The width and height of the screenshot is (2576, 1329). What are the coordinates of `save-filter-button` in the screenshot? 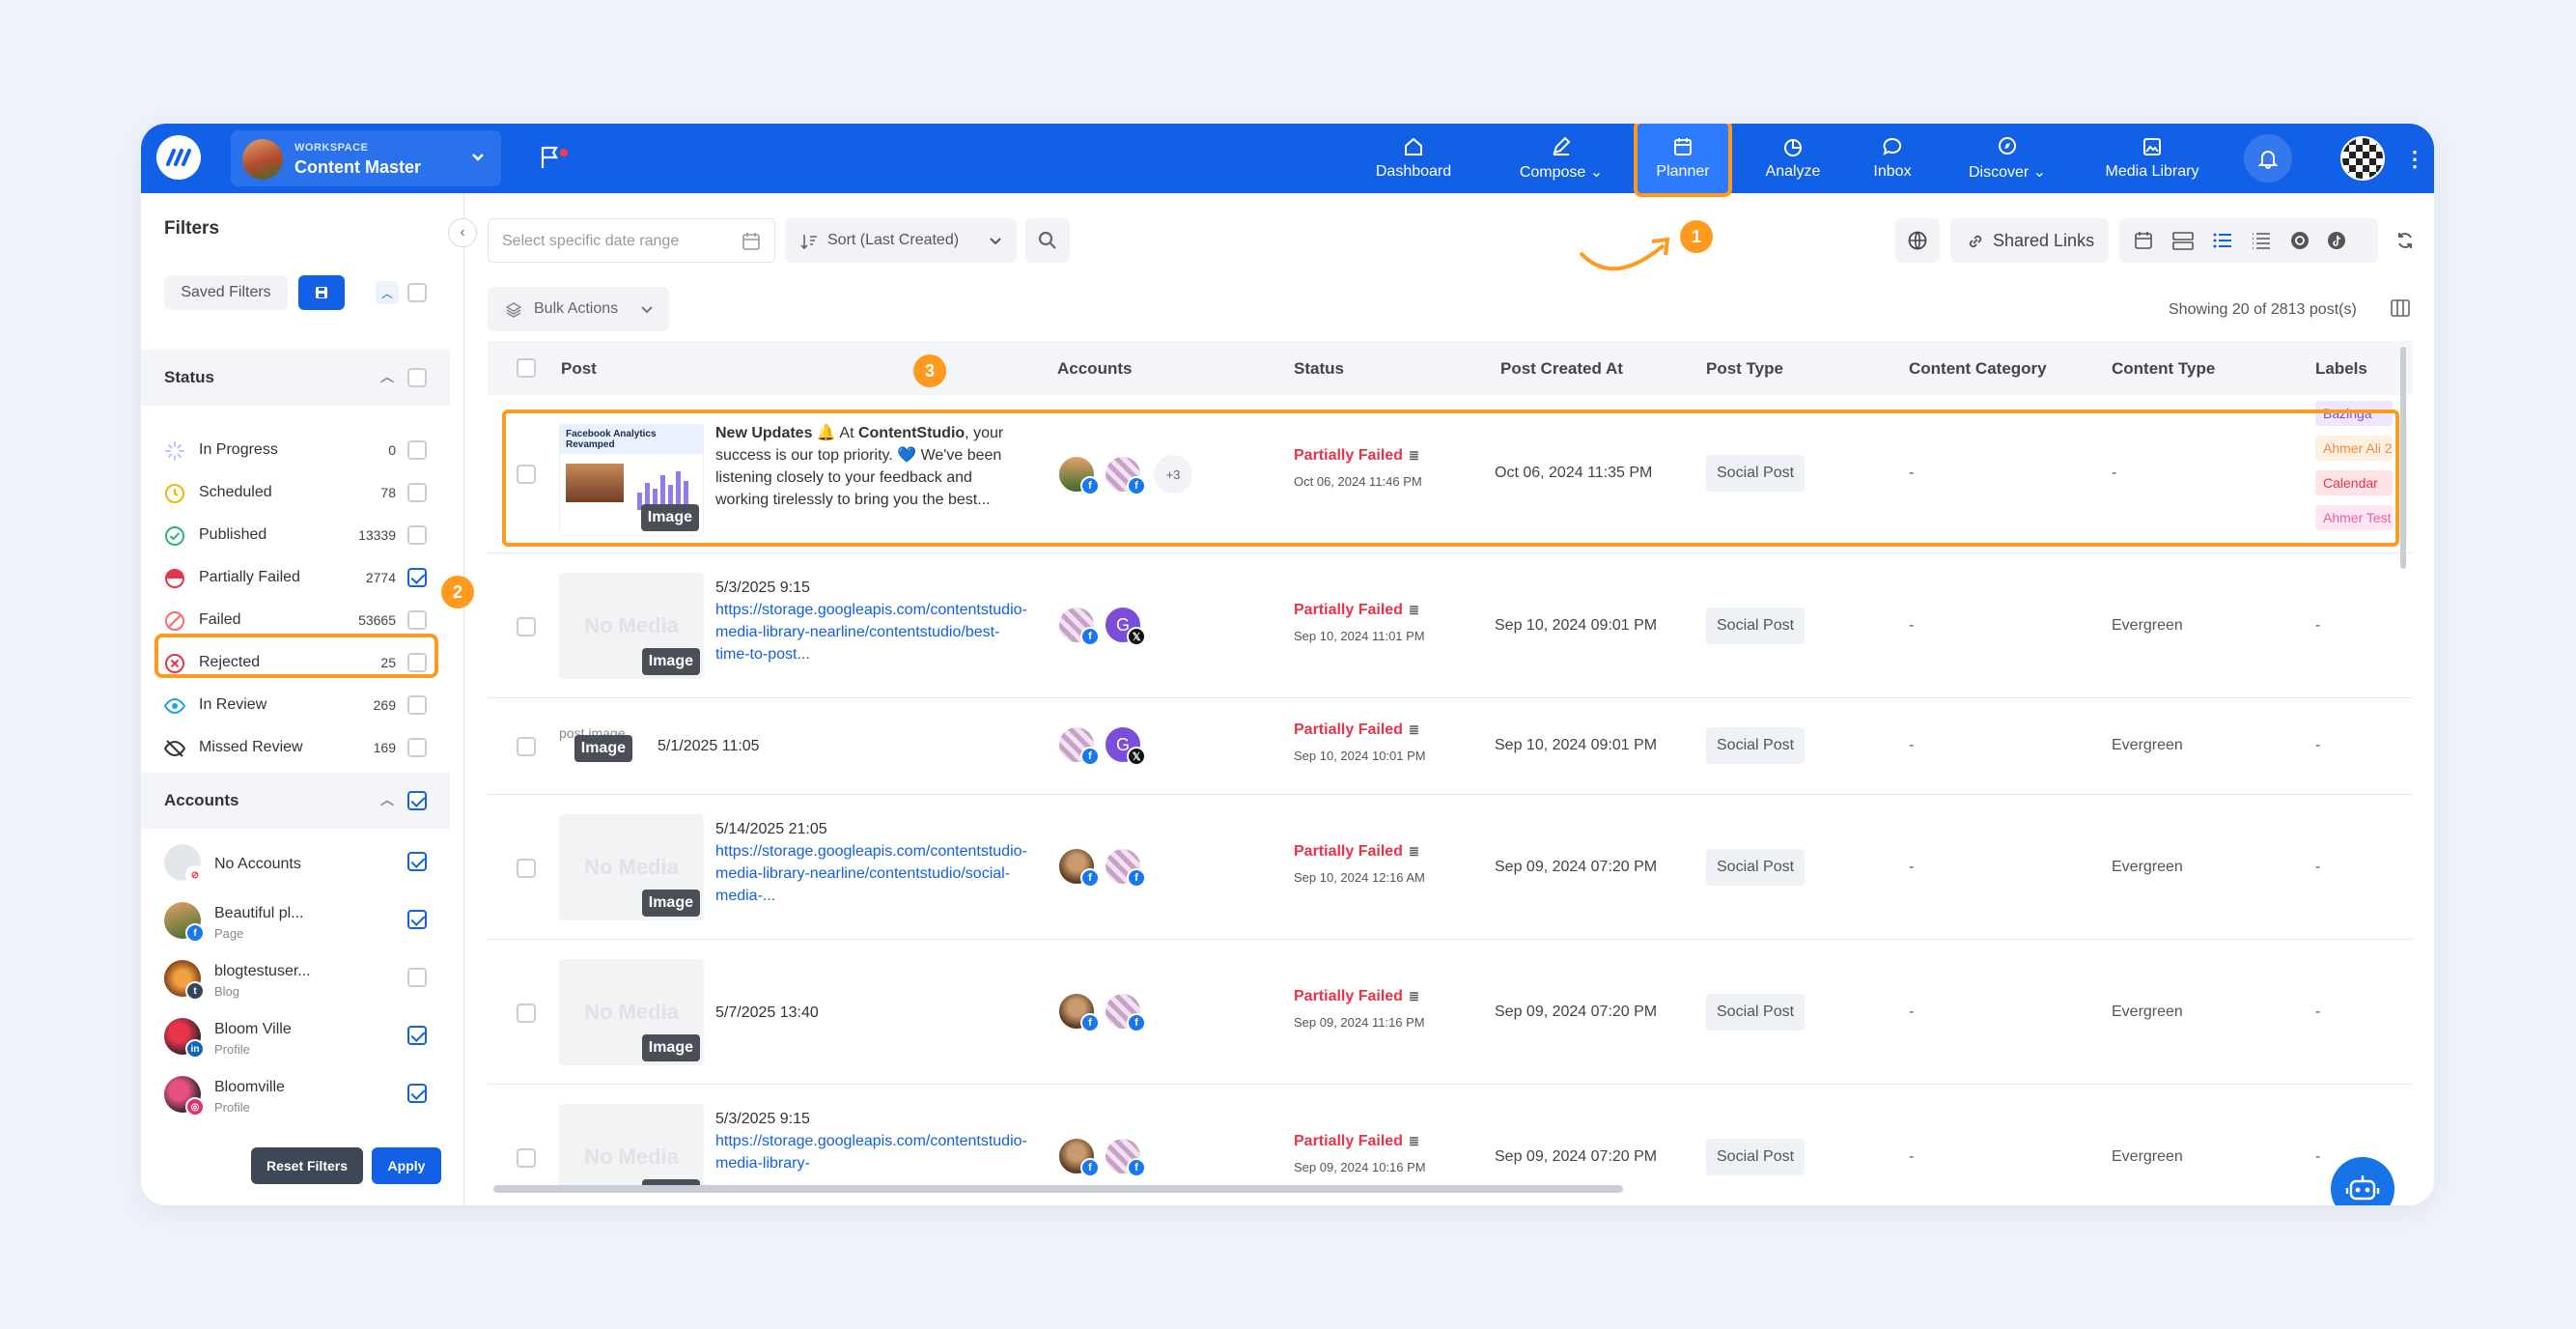 It's located at (322, 292).